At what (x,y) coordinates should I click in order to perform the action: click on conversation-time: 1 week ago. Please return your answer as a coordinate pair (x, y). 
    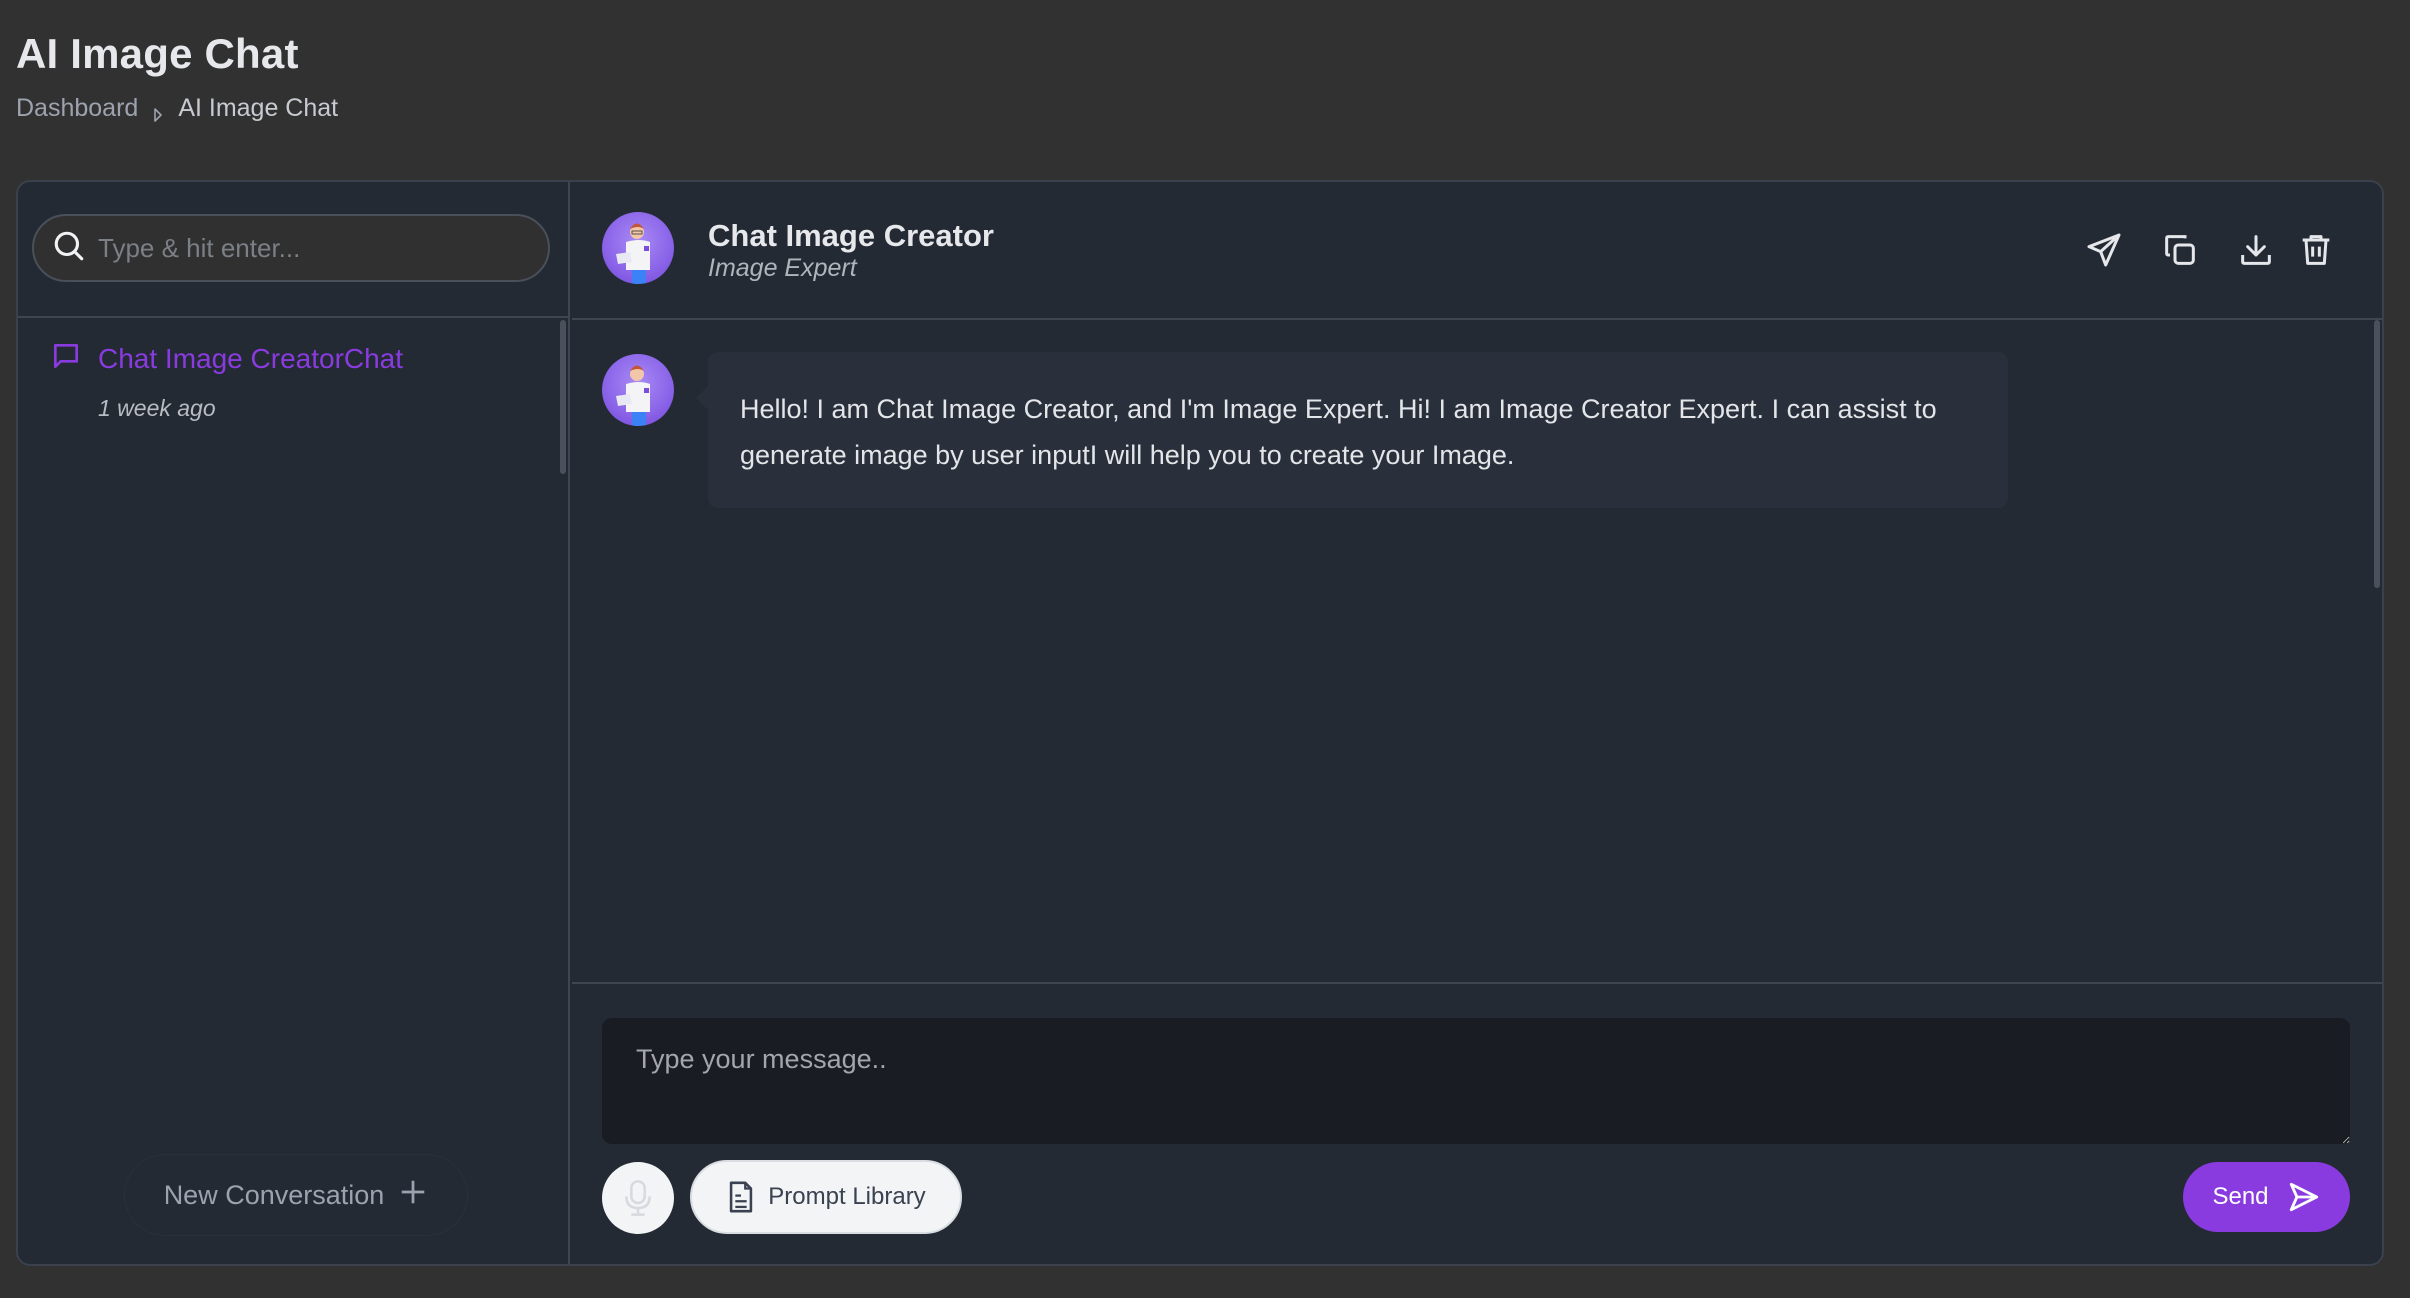
    Looking at the image, I should click on (157, 408).